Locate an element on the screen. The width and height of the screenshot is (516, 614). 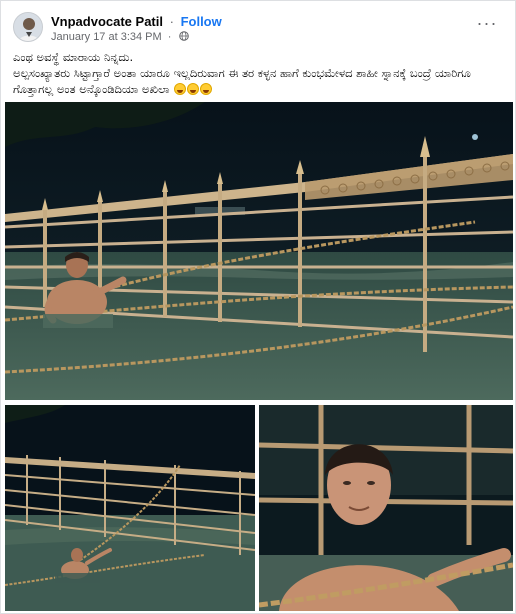
follow-button: Follow is located at coordinates (201, 21).